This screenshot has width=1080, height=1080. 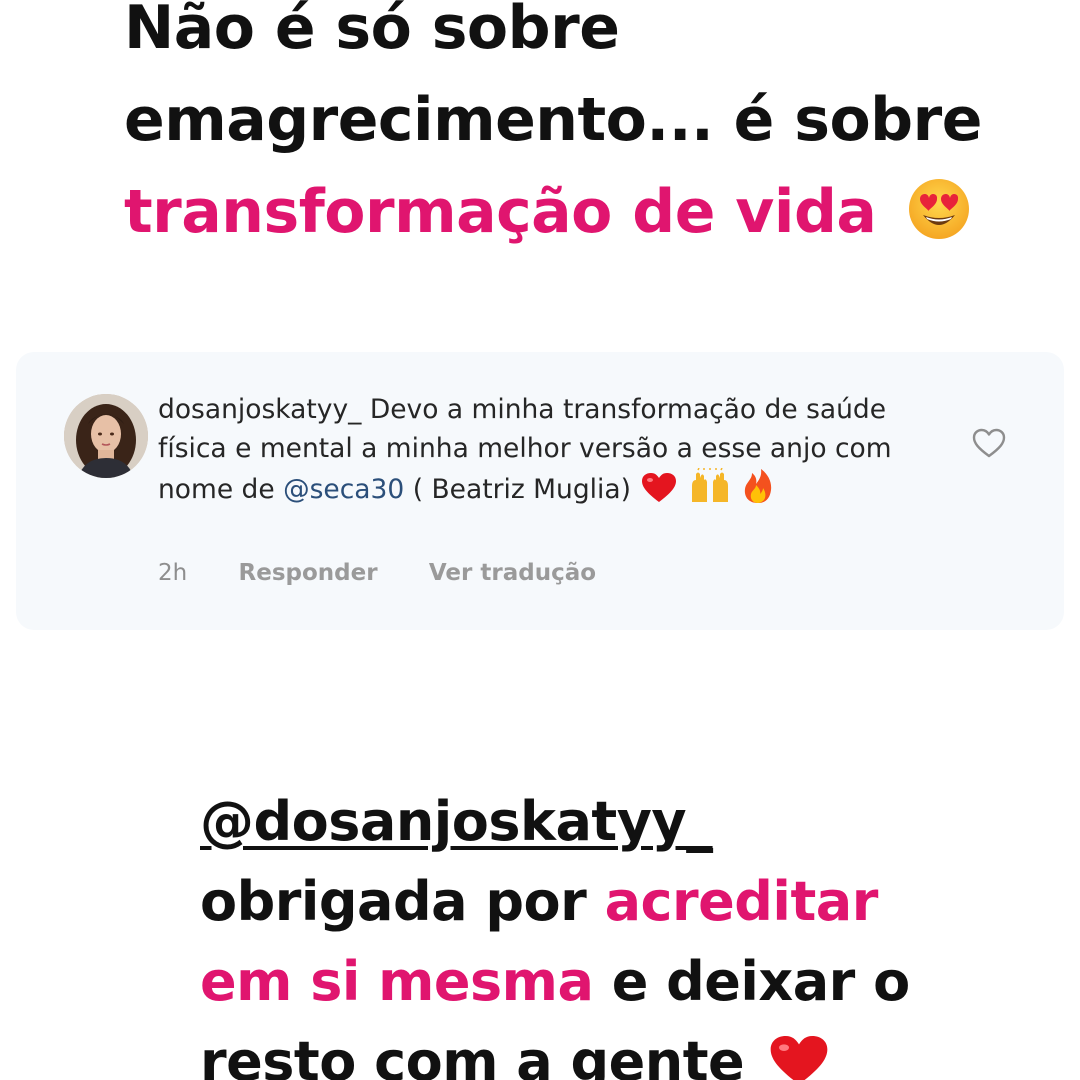 I want to click on headline-line-1: Não é só sobre, so click(x=372, y=31).